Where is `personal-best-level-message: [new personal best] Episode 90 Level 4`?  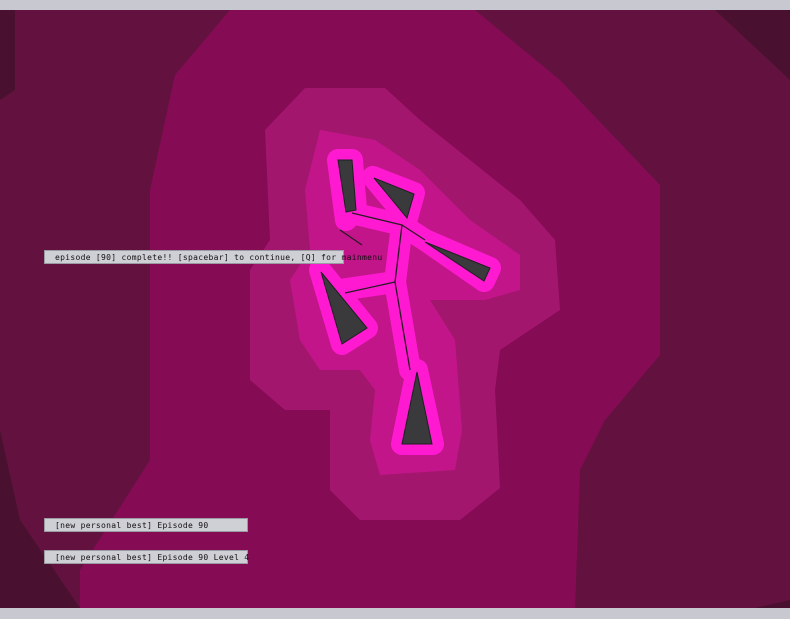
personal-best-level-message: [new personal best] Episode 90 Level 4 is located at coordinates (146, 557).